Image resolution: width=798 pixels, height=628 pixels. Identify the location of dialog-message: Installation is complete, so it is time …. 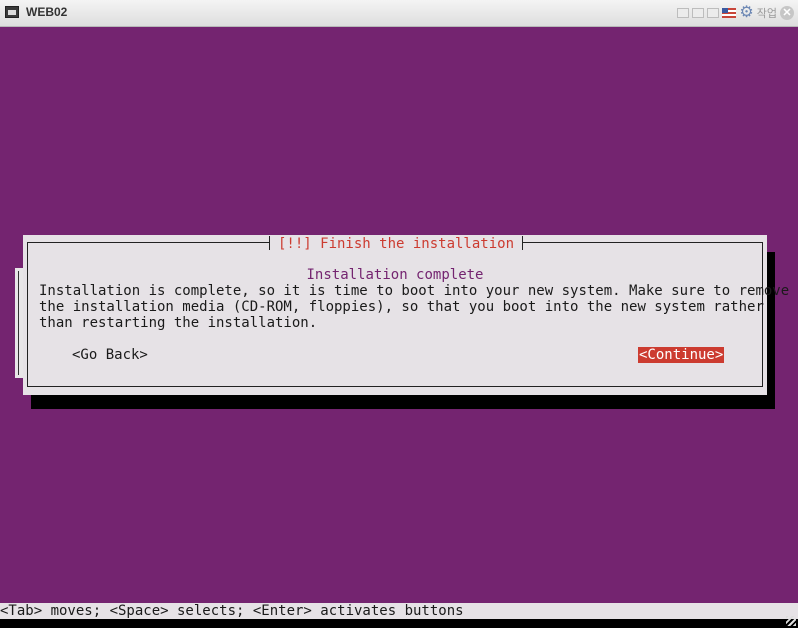
(414, 307).